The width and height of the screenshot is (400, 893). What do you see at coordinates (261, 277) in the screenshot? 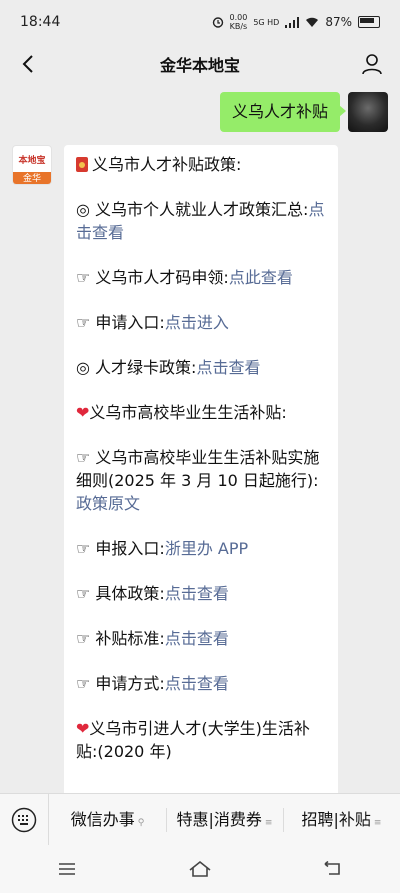
I see `link-talent-code: 点此查看` at bounding box center [261, 277].